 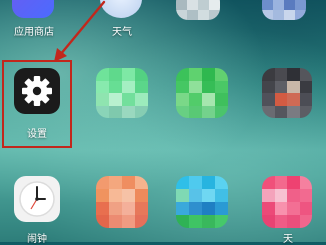 What do you see at coordinates (288, 239) in the screenshot?
I see `bottom-right-label: 天` at bounding box center [288, 239].